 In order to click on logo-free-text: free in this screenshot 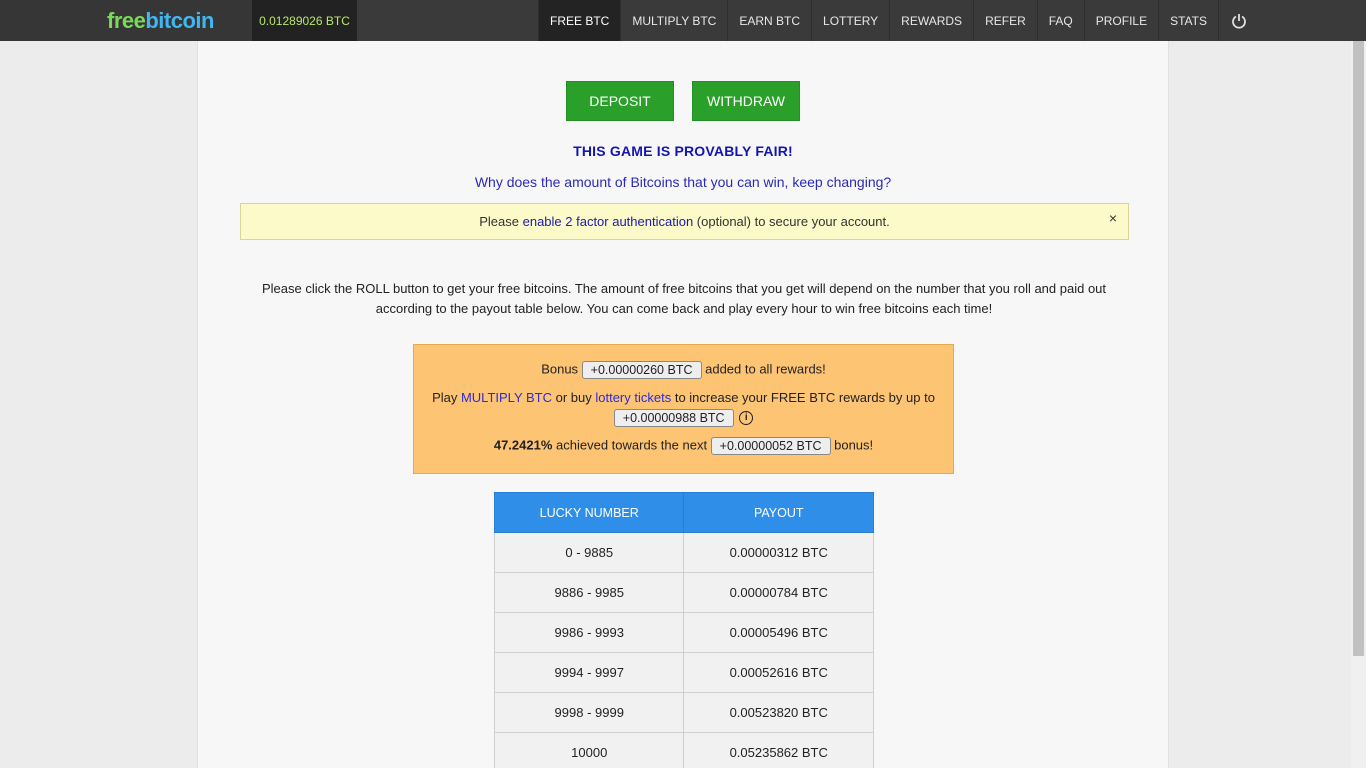, I will do `click(126, 20)`.